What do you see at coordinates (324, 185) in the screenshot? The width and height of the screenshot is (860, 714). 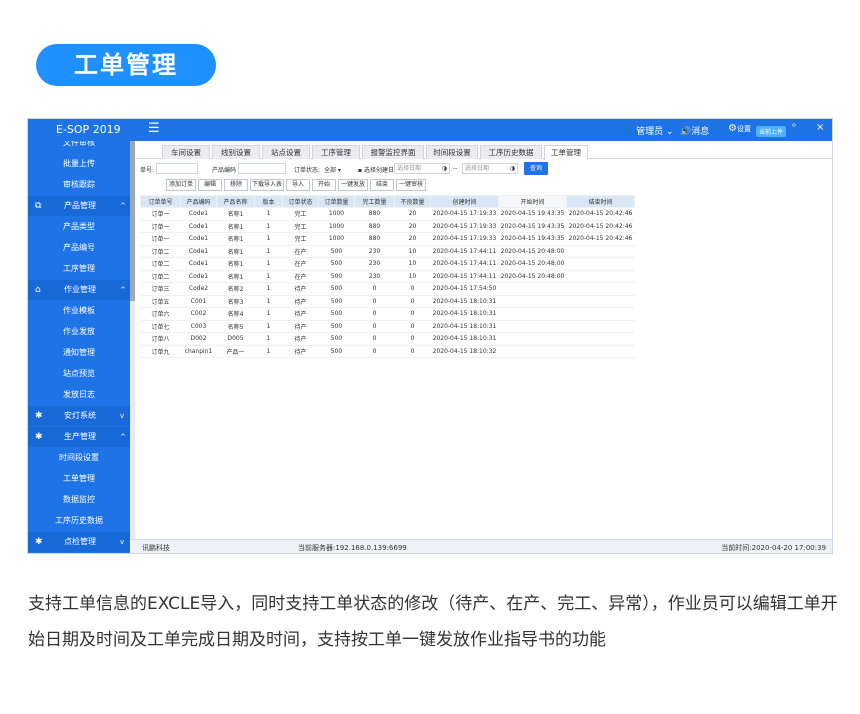 I see `action-button-5: 开始` at bounding box center [324, 185].